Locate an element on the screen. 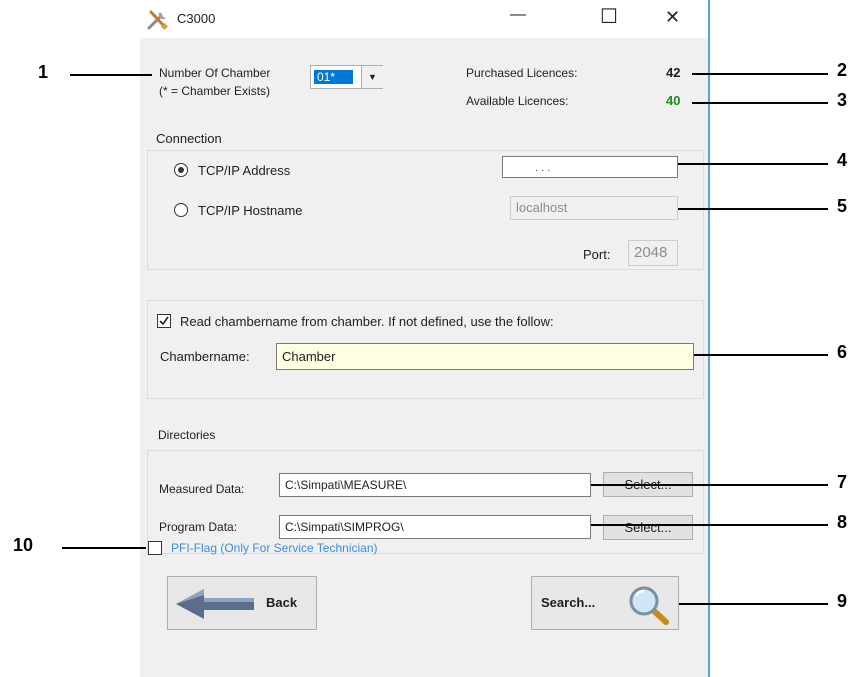  title-bar is located at coordinates (424, 19).